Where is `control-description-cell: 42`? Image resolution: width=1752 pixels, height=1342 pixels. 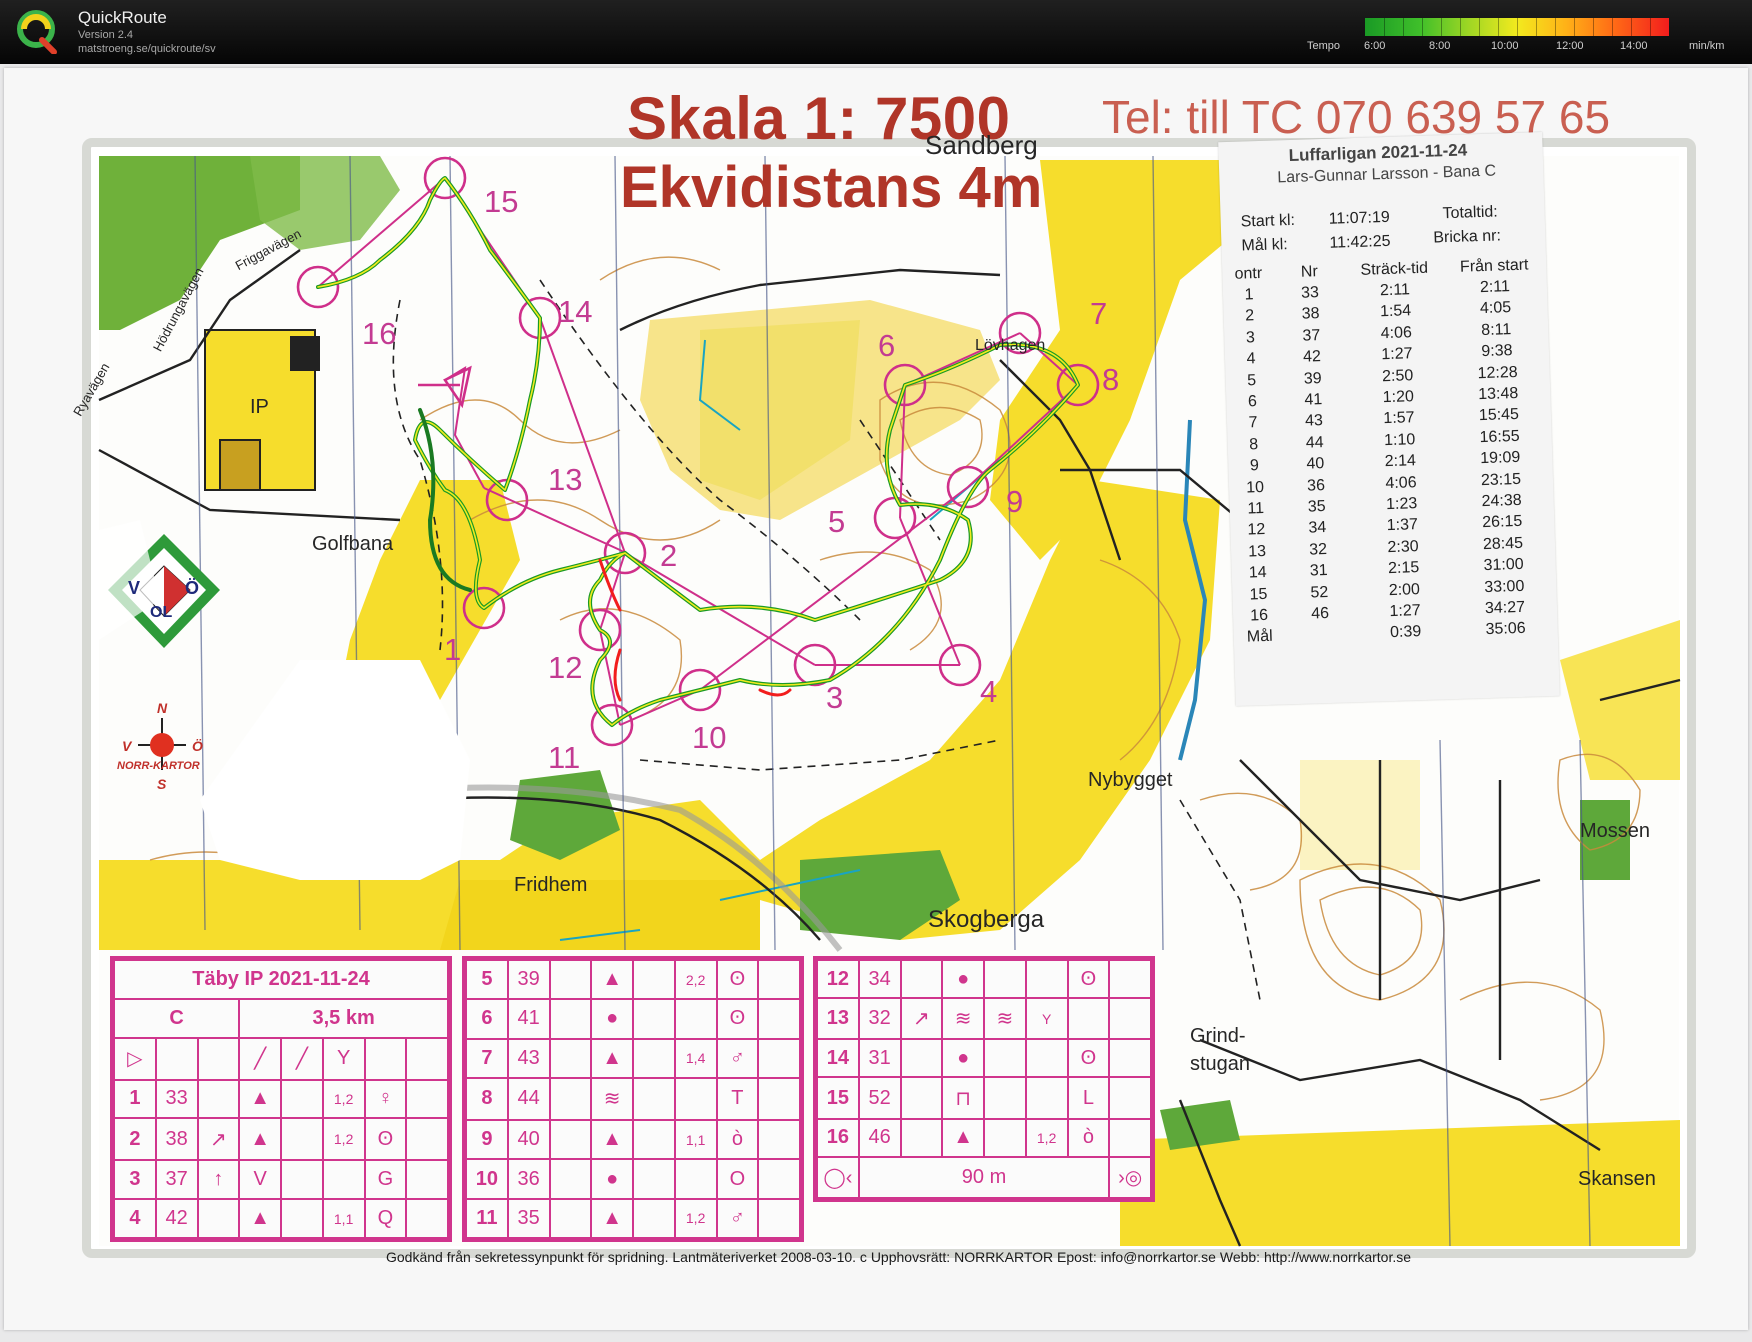 control-description-cell: 42 is located at coordinates (176, 1218).